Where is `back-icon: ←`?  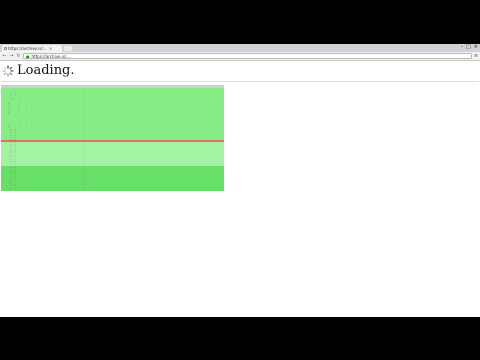
back-icon: ← is located at coordinates (4, 56).